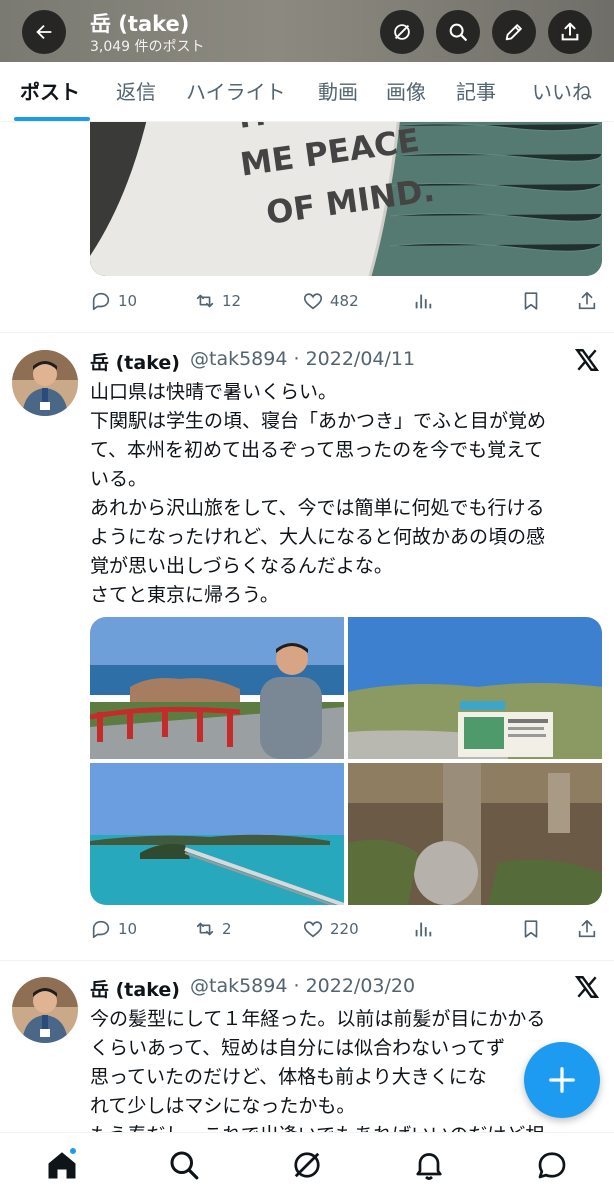  What do you see at coordinates (119, 479) in the screenshot?
I see `post-text-line: いる。` at bounding box center [119, 479].